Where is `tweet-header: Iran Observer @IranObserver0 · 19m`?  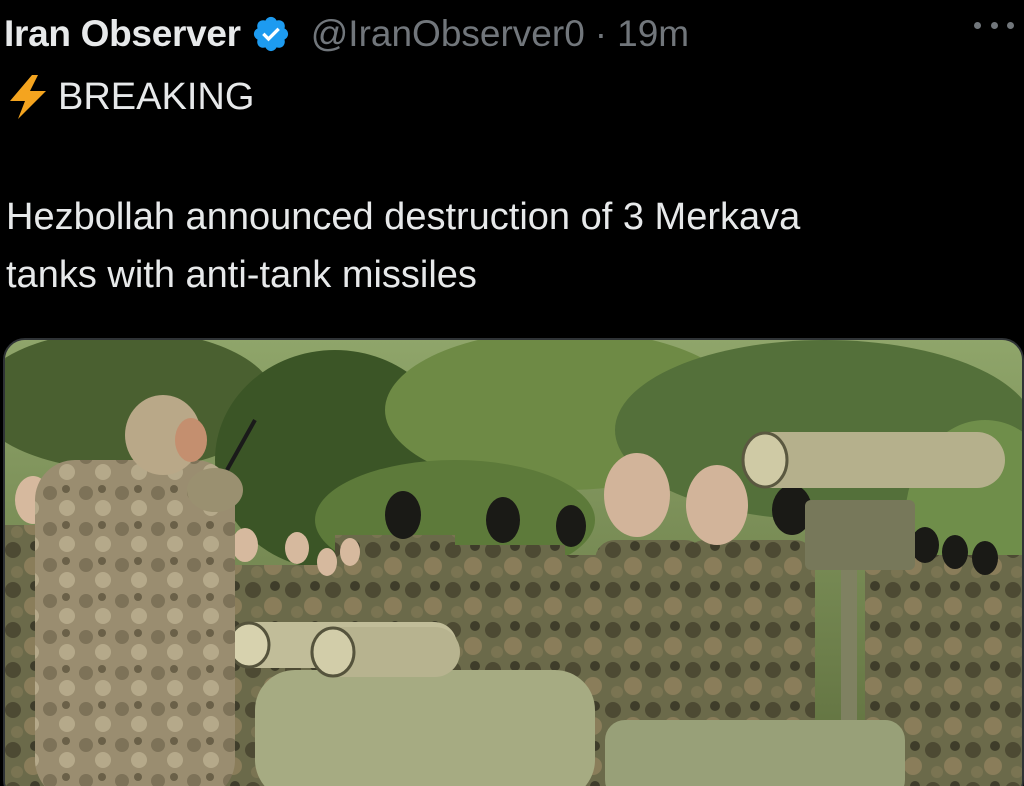 tweet-header: Iran Observer @IranObserver0 · 19m is located at coordinates (514, 34).